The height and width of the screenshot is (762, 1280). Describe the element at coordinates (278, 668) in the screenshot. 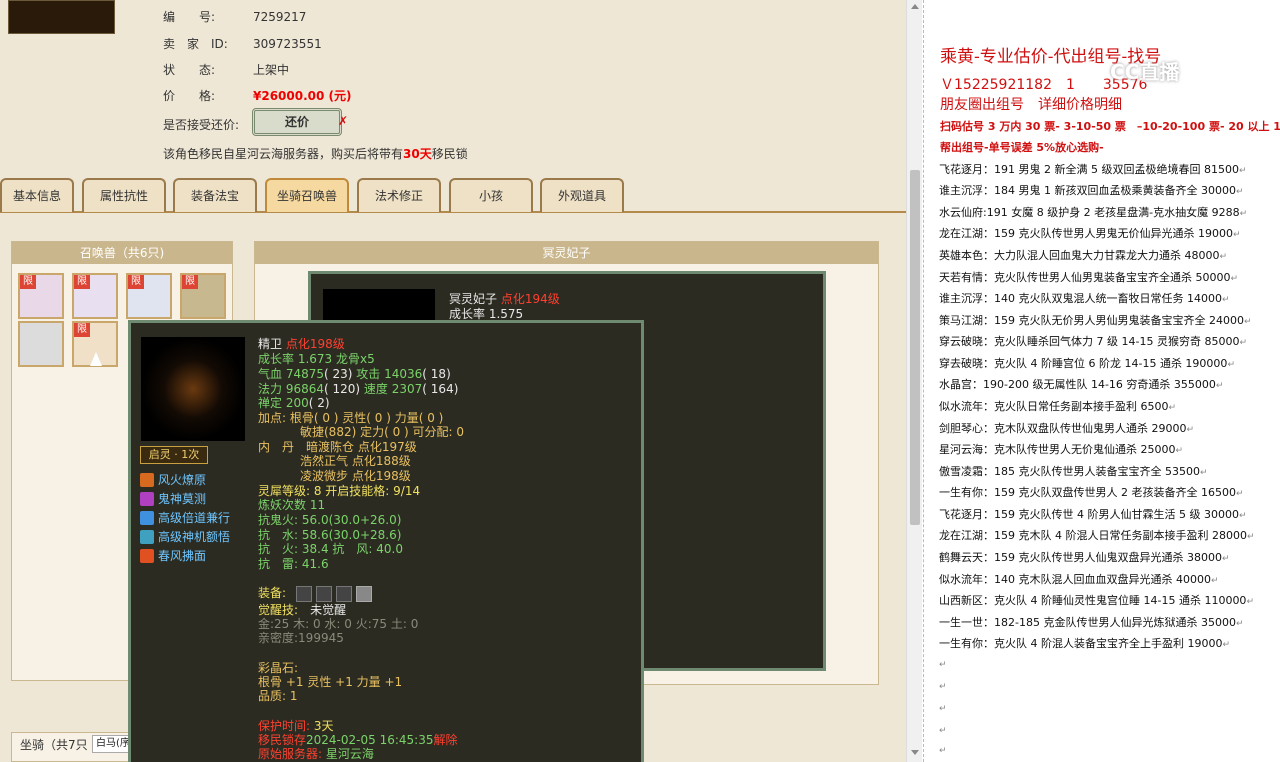

I see `pet-crystal-label: 彩晶石:` at that location.